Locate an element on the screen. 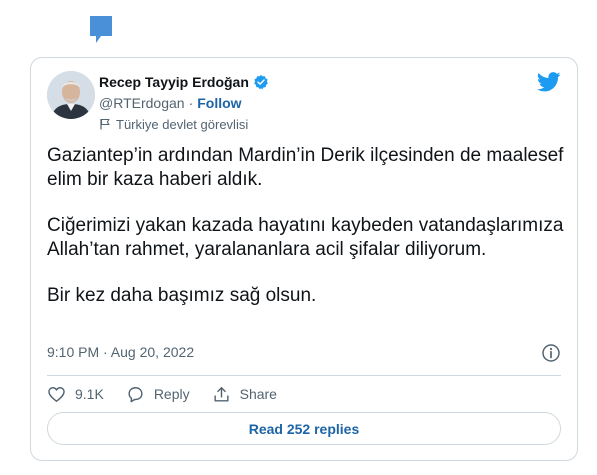  divider is located at coordinates (304, 375).